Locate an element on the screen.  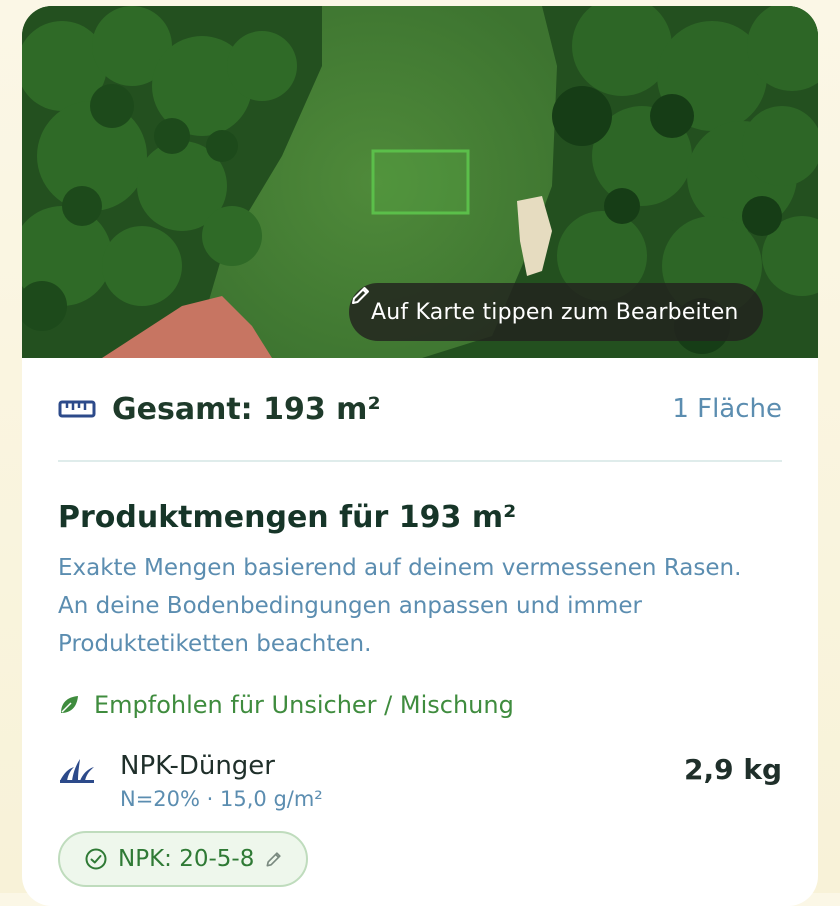
product-name: NPK-Dünger is located at coordinates (197, 766).